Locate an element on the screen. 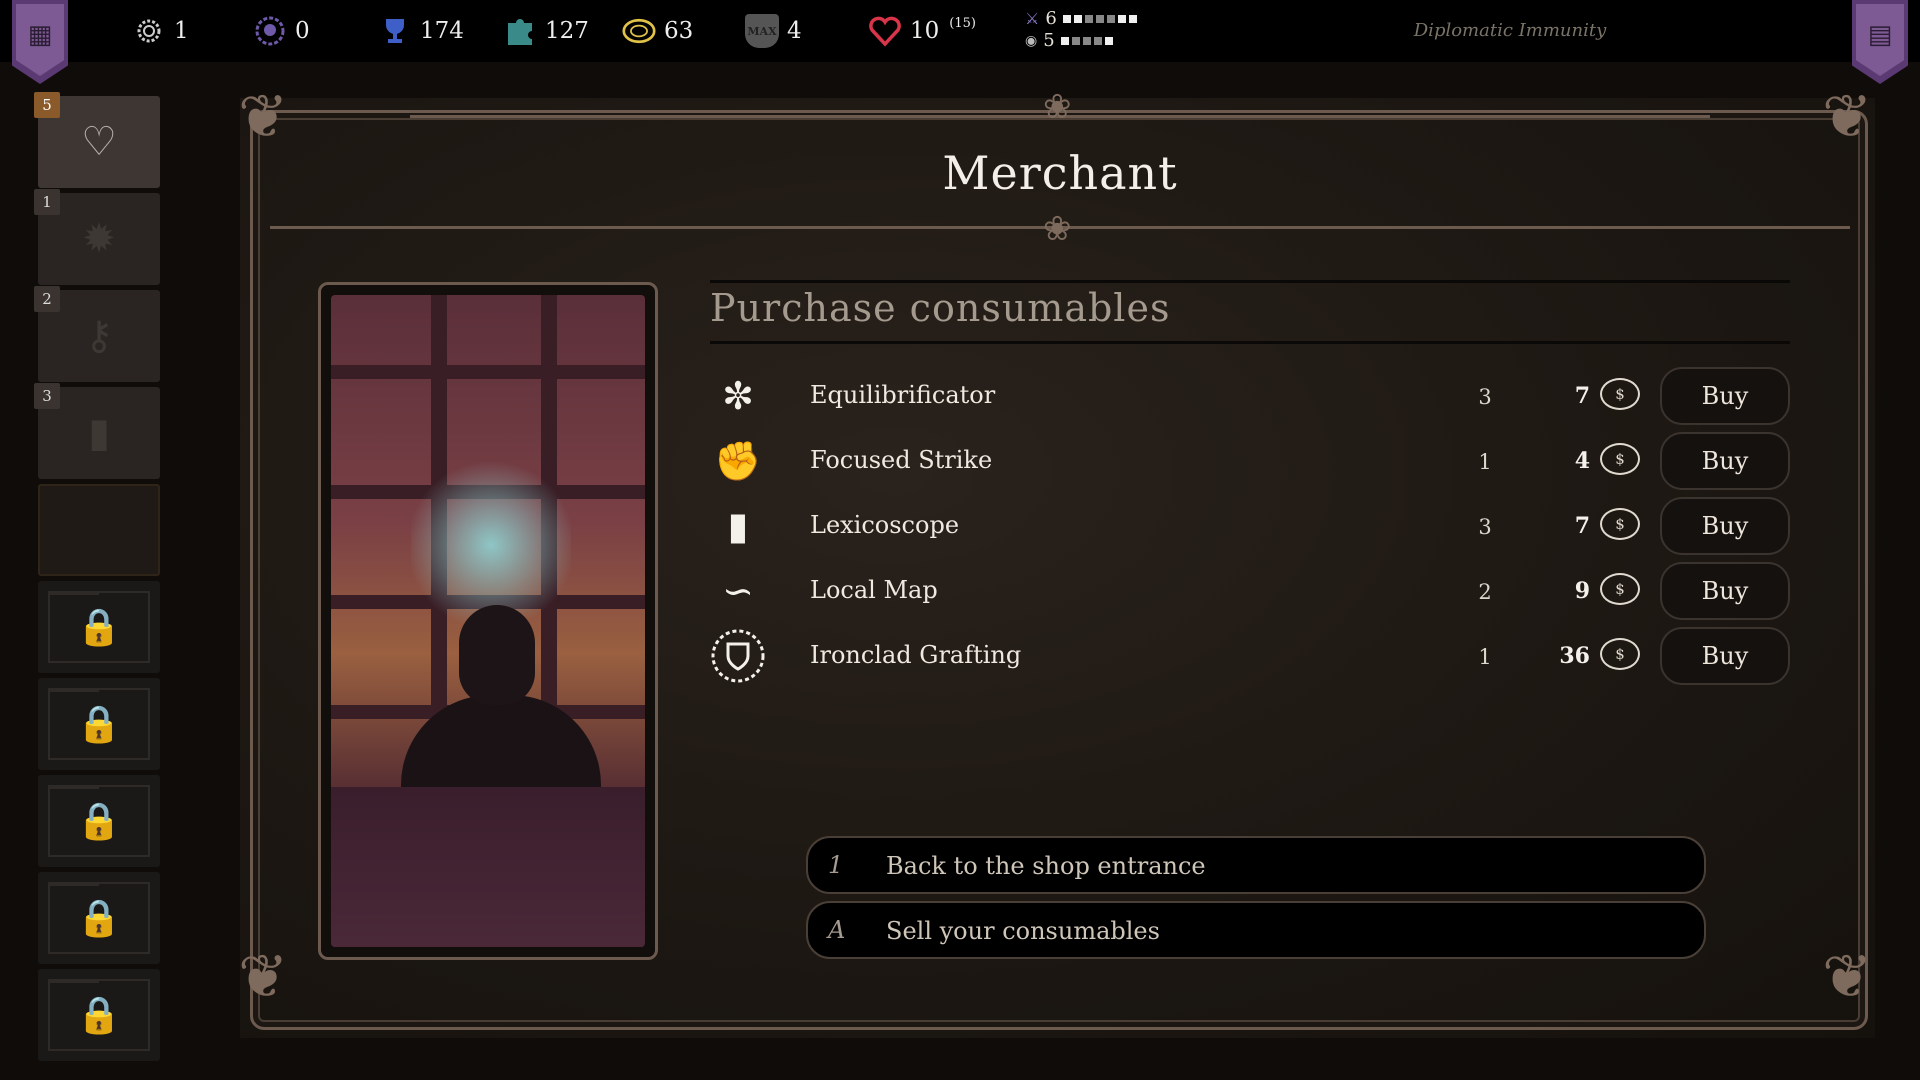 This screenshot has width=1920, height=1080. inventory-slot-4: 3 ▮ is located at coordinates (97, 431).